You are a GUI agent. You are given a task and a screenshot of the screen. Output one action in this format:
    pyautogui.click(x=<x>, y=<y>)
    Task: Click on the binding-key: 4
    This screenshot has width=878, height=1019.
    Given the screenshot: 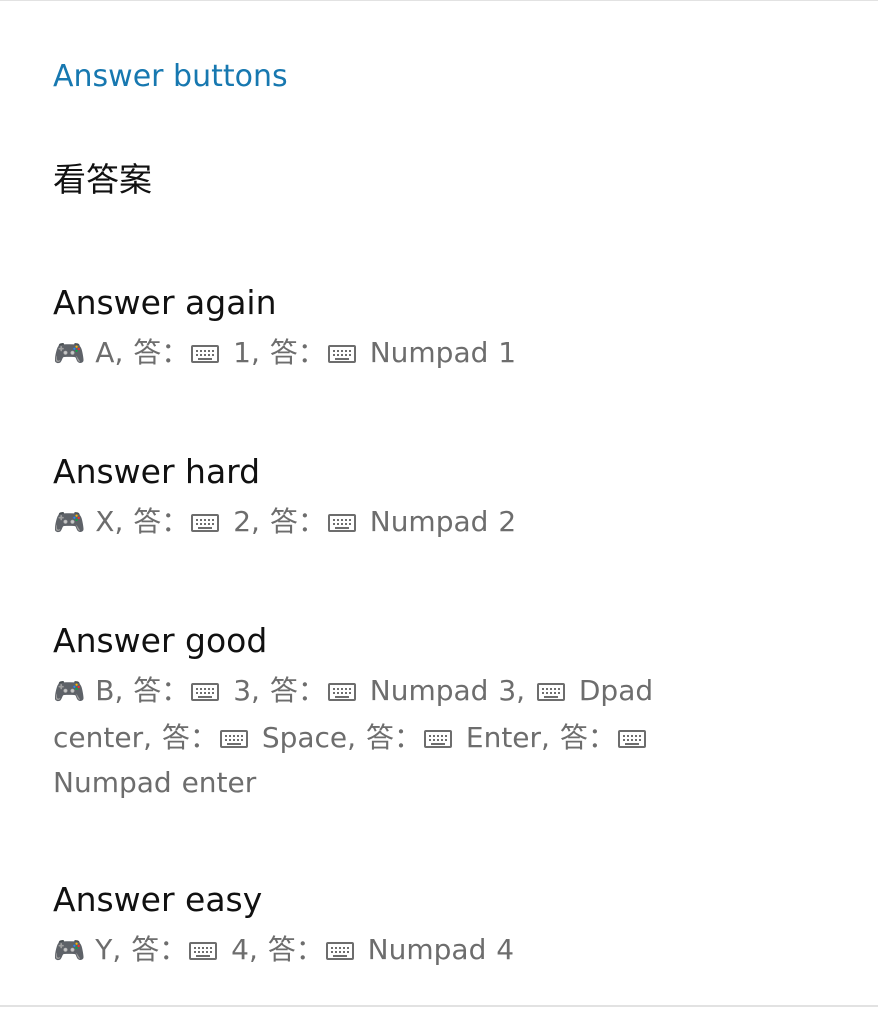 What is the action you would take?
    pyautogui.click(x=235, y=949)
    